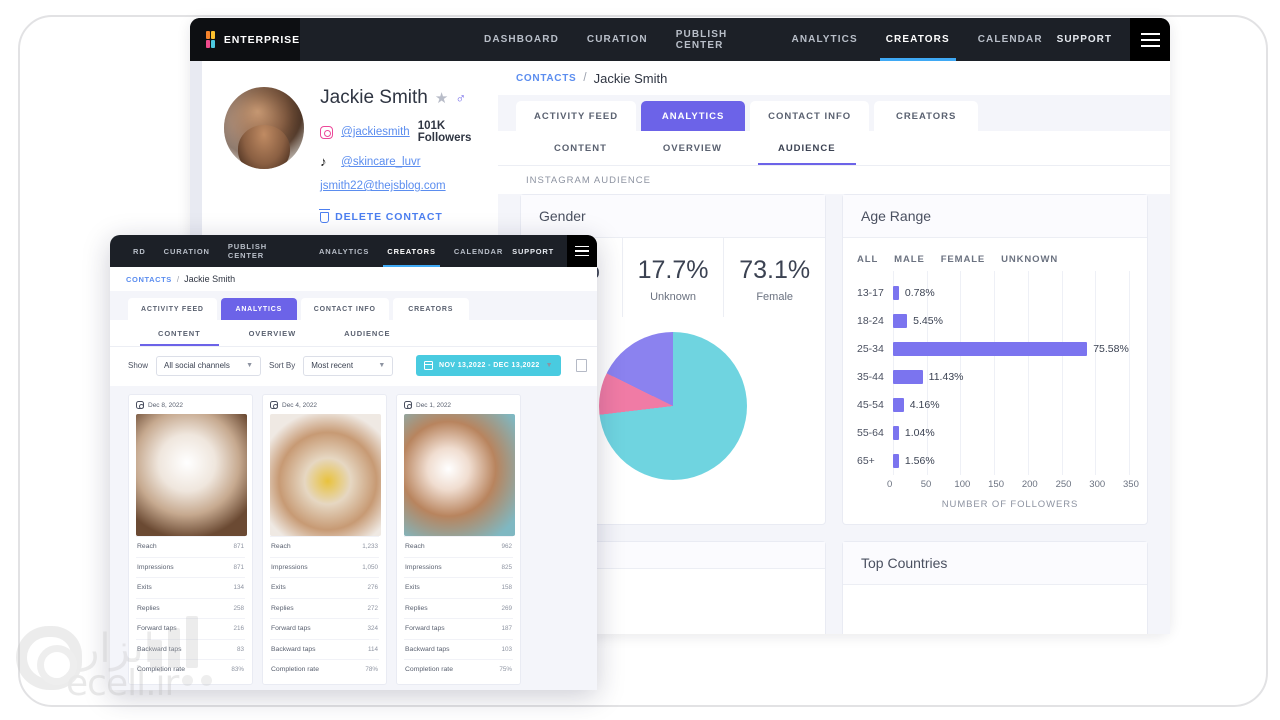 The width and height of the screenshot is (1280, 720). What do you see at coordinates (962, 484) in the screenshot?
I see `x-axis-tick: 100` at bounding box center [962, 484].